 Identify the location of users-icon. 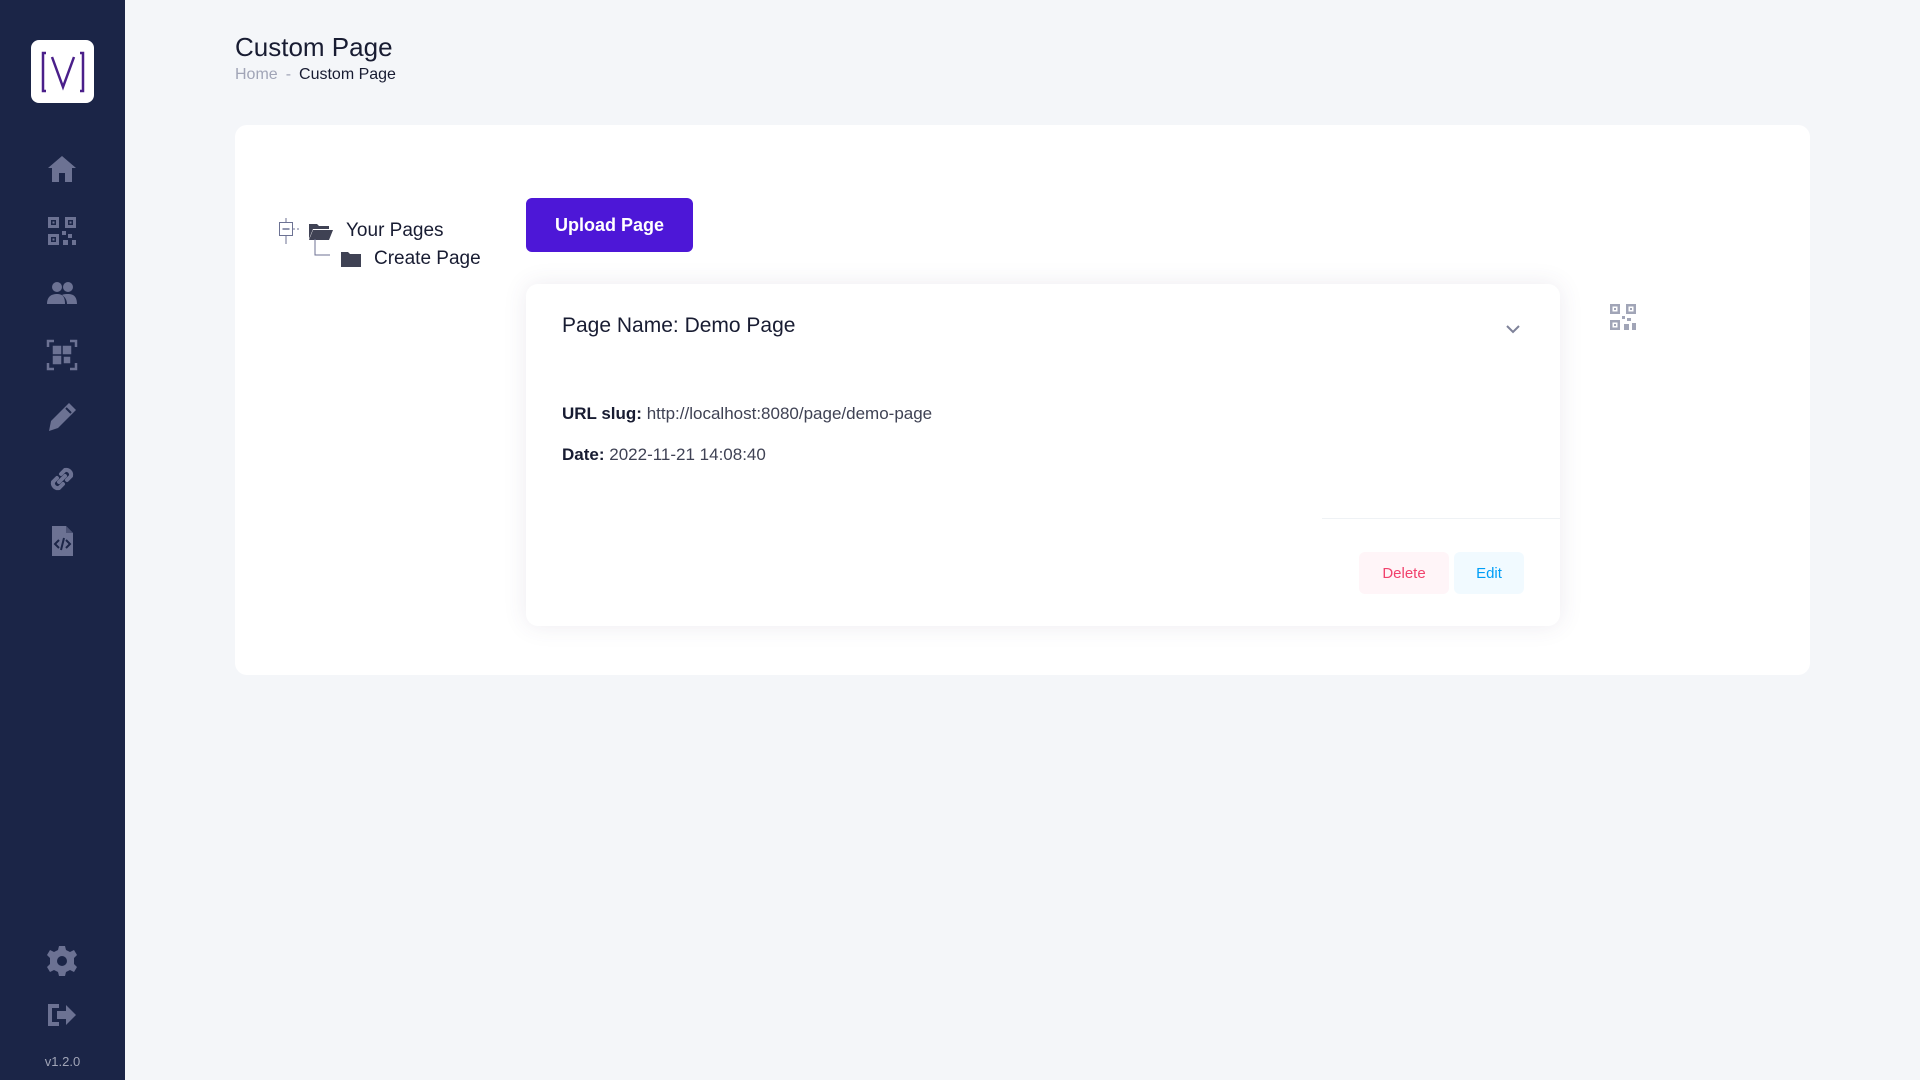
(62, 293).